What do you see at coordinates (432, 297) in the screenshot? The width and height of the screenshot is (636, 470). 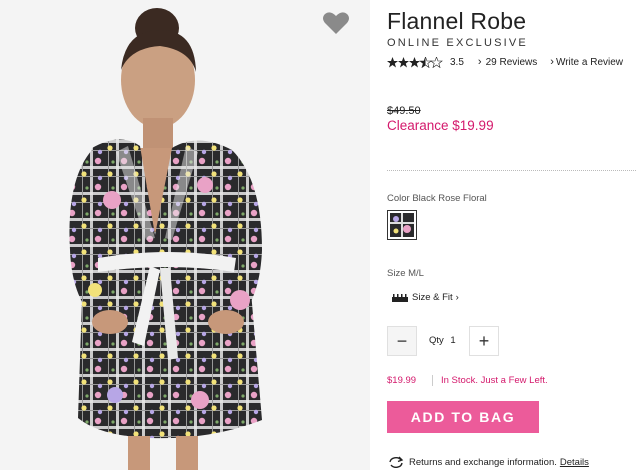 I see `size-fit-label: Size & Fit` at bounding box center [432, 297].